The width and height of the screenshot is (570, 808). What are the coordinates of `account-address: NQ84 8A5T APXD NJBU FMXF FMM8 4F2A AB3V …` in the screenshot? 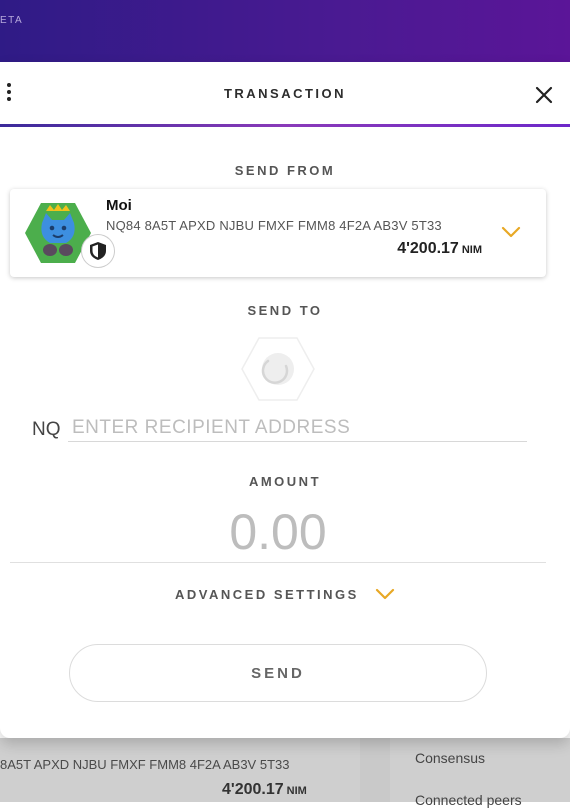 It's located at (274, 225).